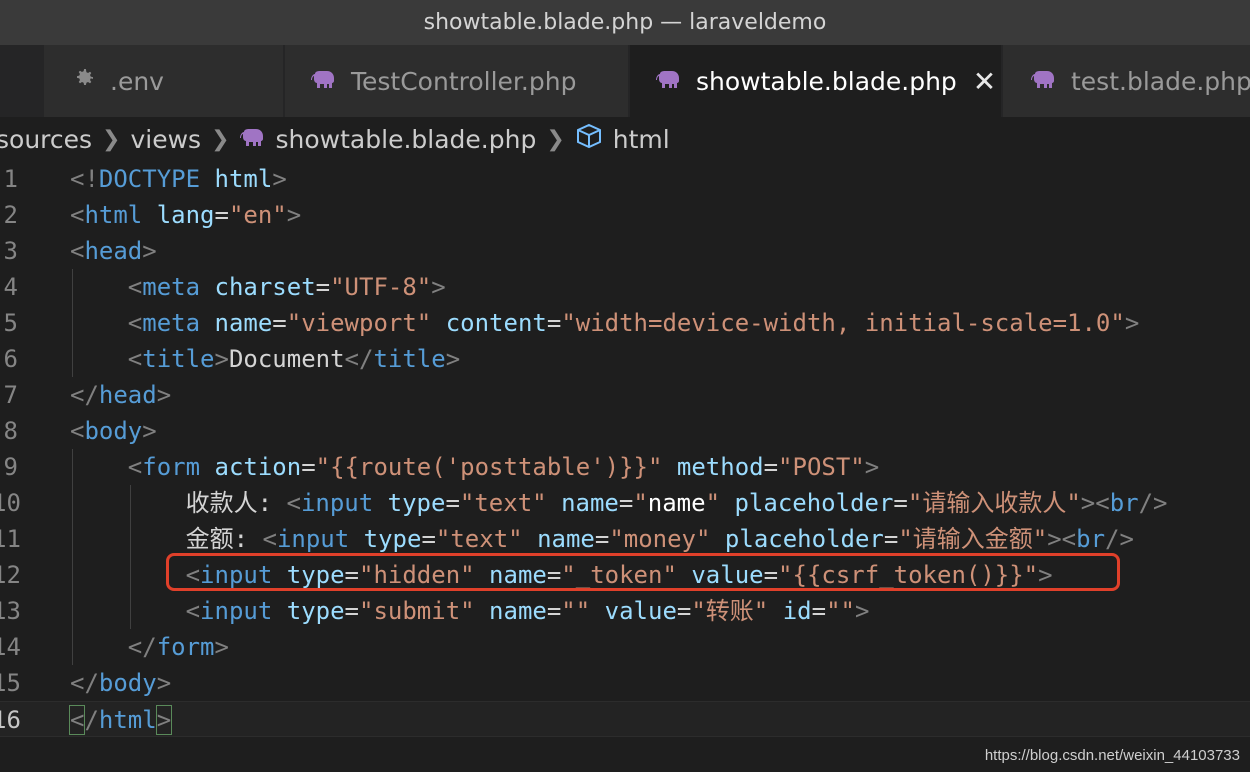 This screenshot has width=1250, height=772. Describe the element at coordinates (171, 323) in the screenshot. I see `code-token: meta` at that location.